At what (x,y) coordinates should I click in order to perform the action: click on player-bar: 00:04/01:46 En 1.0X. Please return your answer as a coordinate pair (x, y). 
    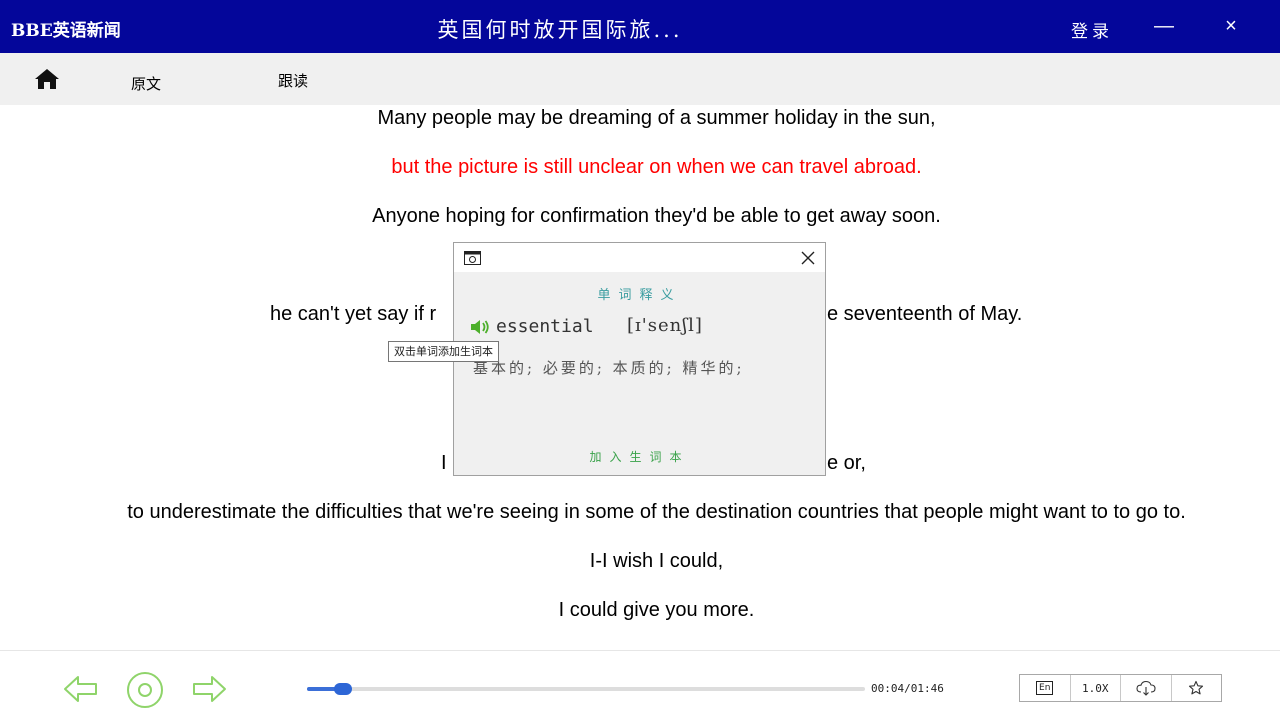
    Looking at the image, I should click on (640, 685).